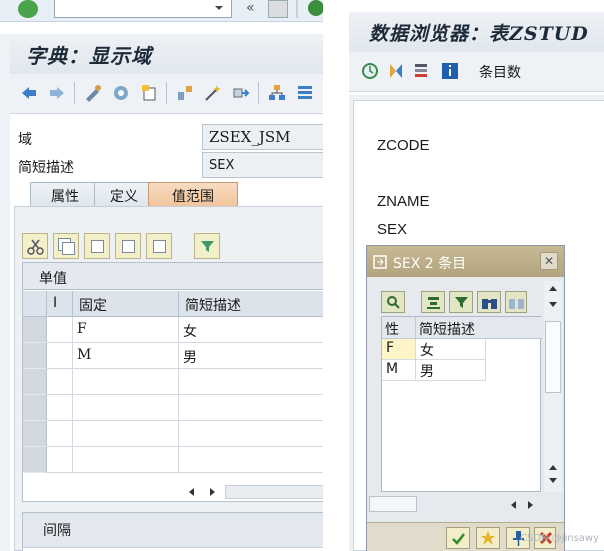 The image size is (604, 551). Describe the element at coordinates (93, 93) in the screenshot. I see `display-change-icon` at that location.